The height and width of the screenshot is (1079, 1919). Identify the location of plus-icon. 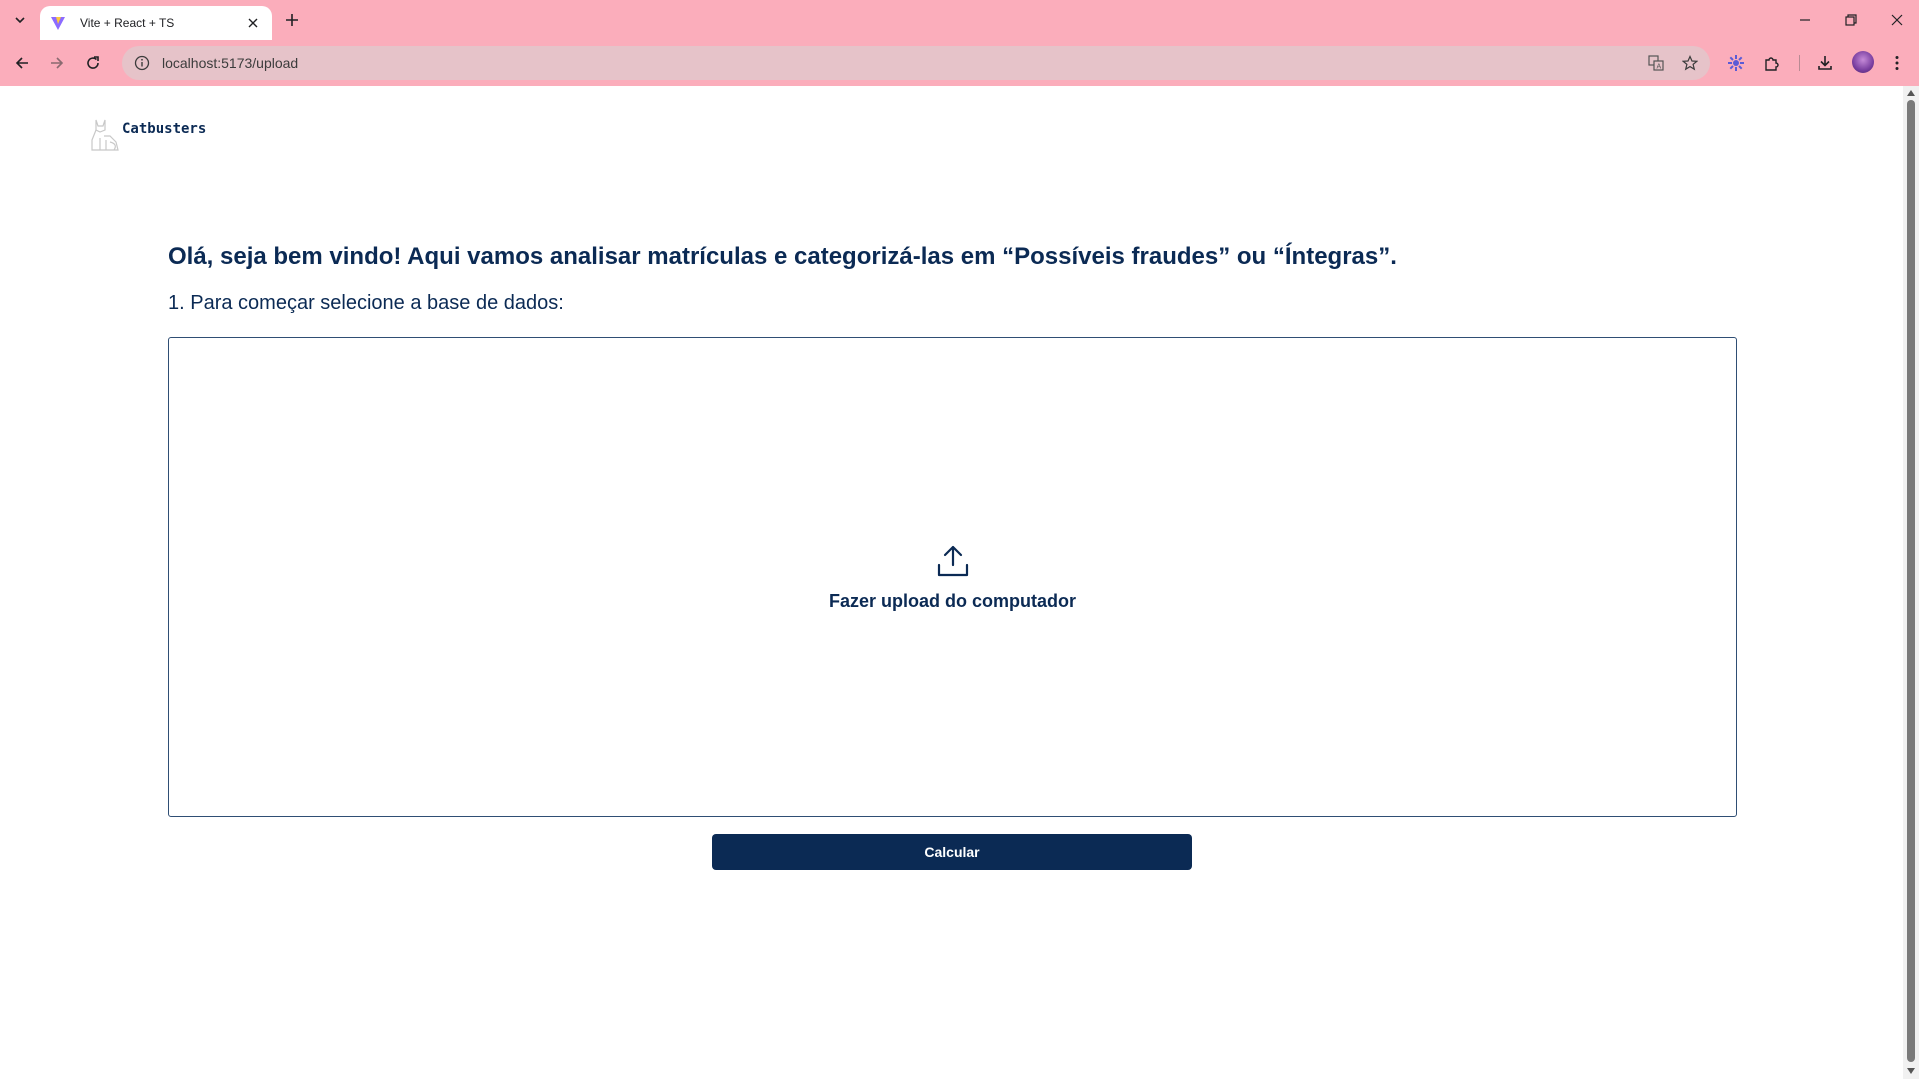
(292, 20).